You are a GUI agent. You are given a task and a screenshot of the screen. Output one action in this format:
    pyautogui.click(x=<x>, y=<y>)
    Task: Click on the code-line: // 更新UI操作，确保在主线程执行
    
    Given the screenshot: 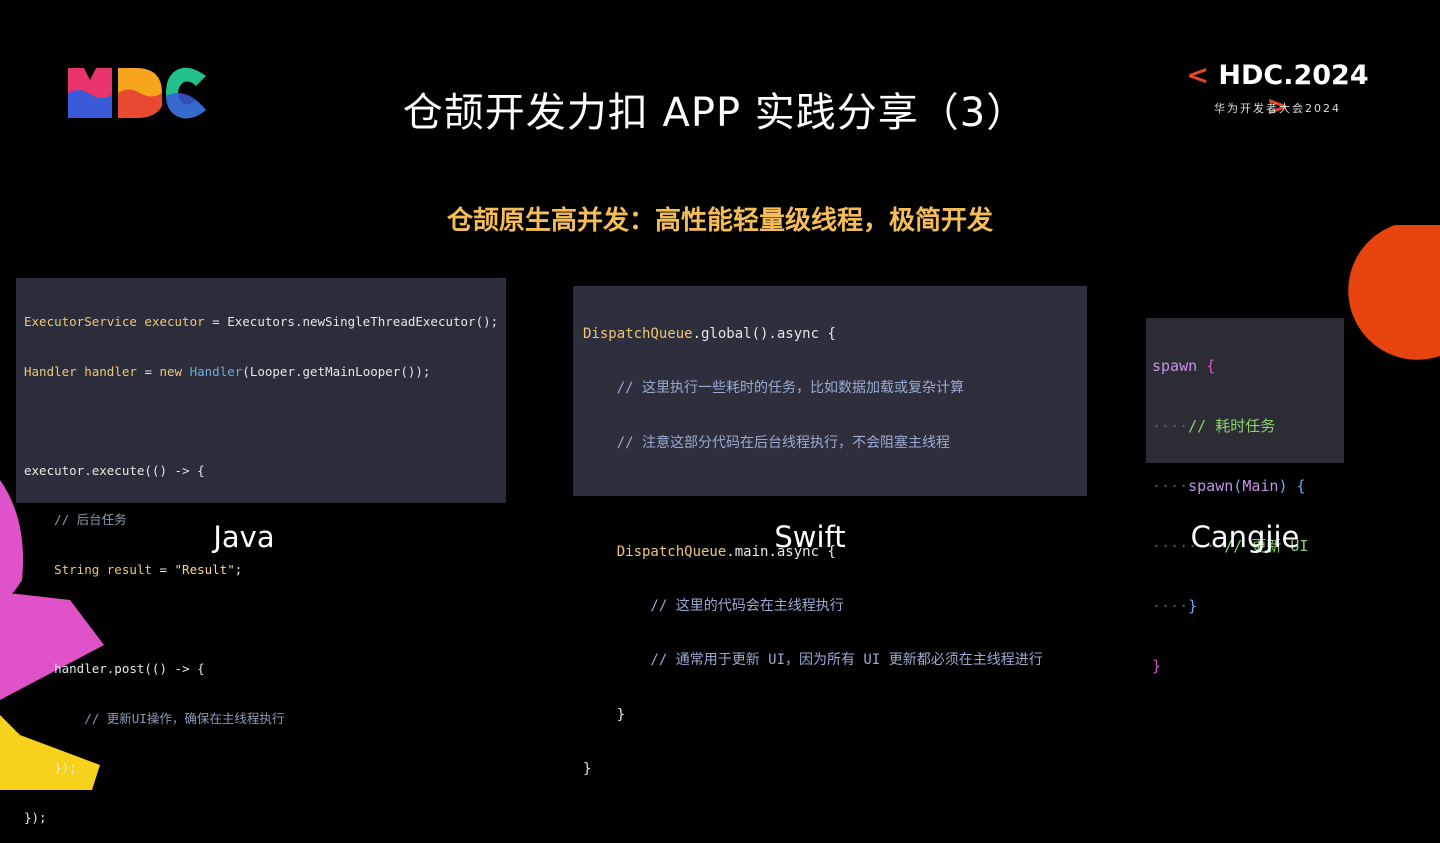 What is the action you would take?
    pyautogui.click(x=154, y=718)
    